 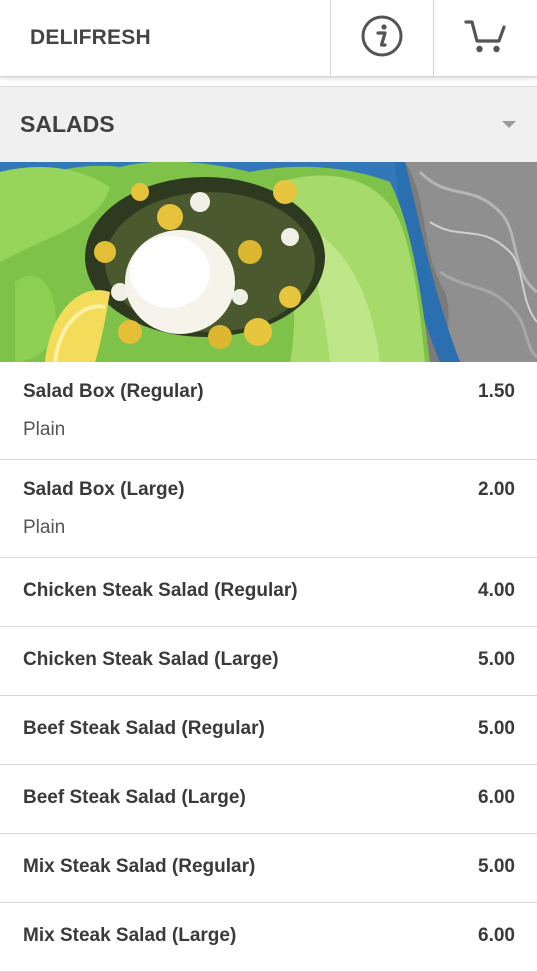 I want to click on item-name: Beef Steak Salad (Large), so click(x=134, y=797).